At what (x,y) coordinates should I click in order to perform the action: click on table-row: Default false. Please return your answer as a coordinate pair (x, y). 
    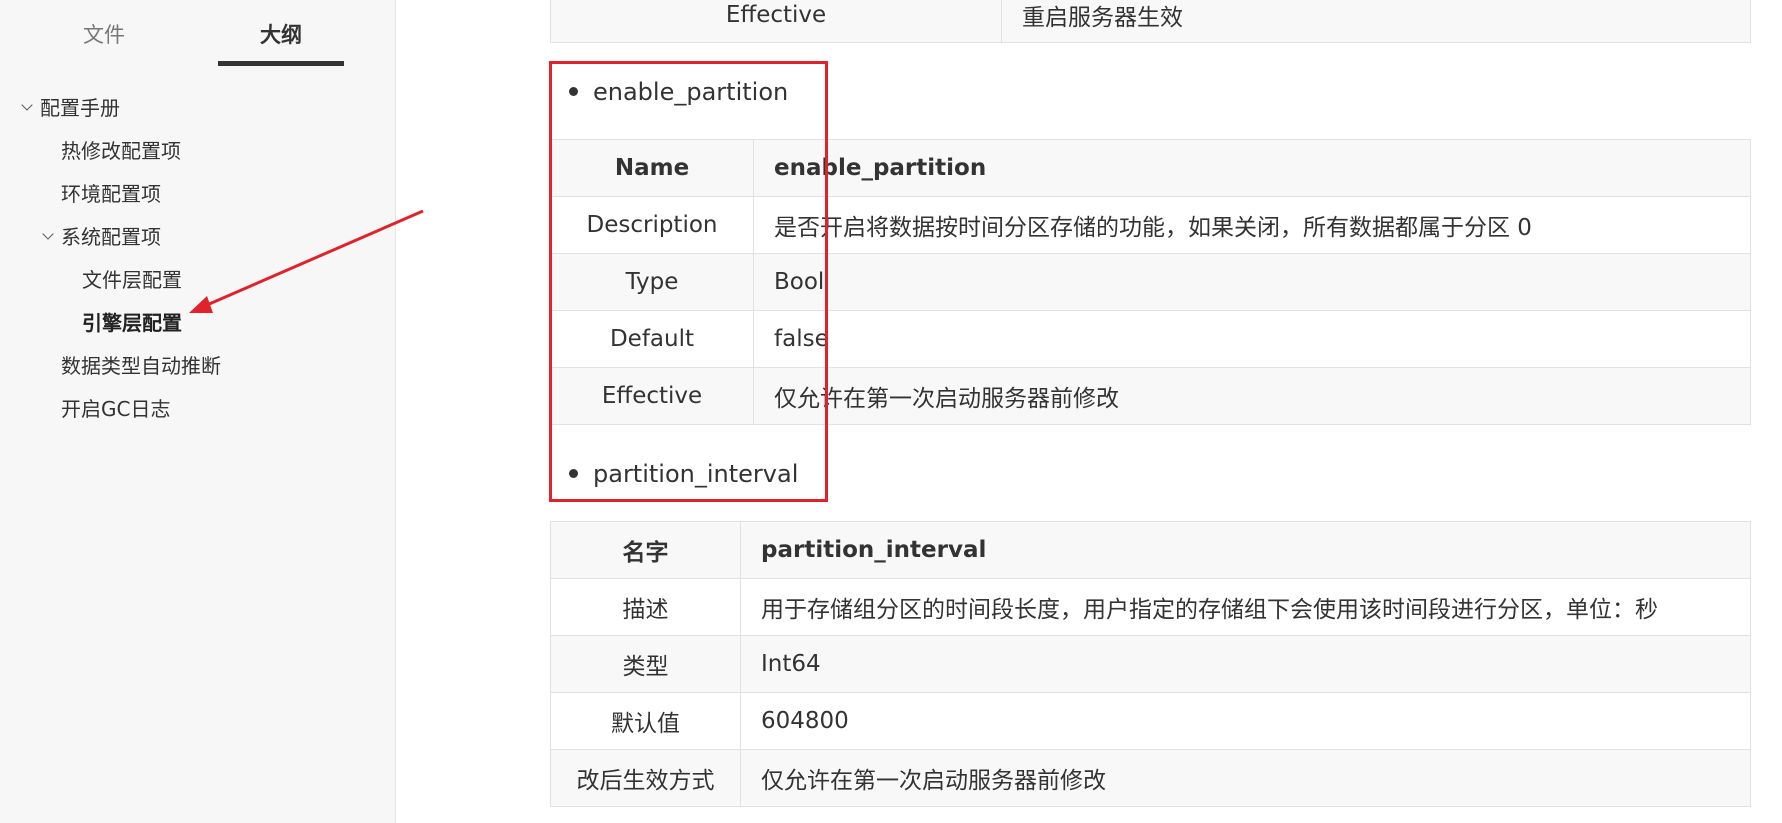
    Looking at the image, I should click on (1150, 339).